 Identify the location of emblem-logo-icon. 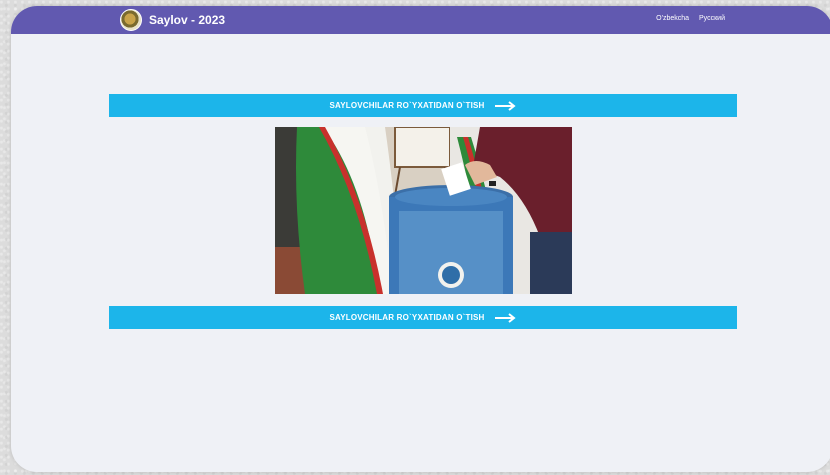
(131, 20).